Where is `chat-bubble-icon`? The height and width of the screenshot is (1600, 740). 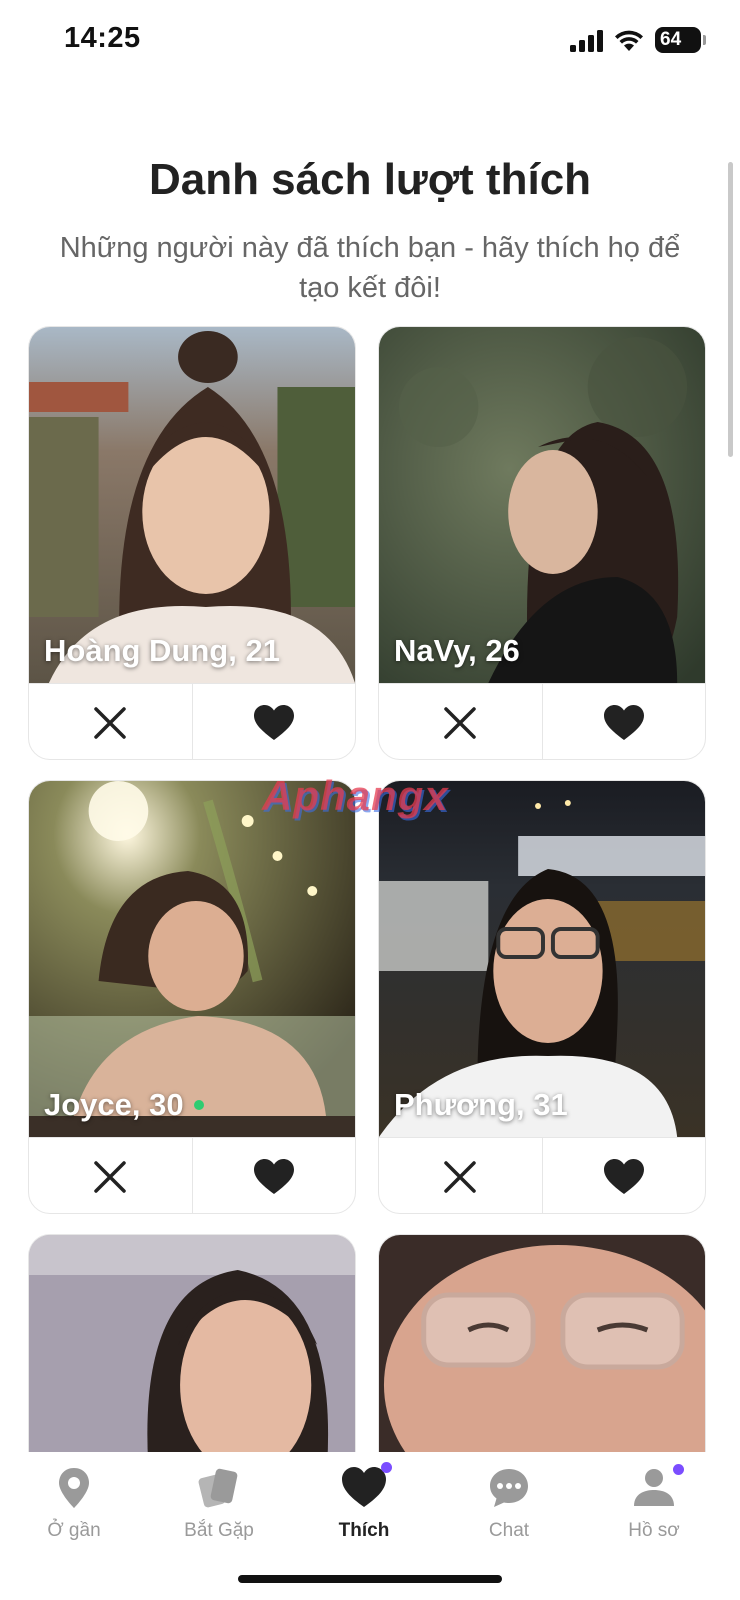
chat-bubble-icon is located at coordinates (509, 1488).